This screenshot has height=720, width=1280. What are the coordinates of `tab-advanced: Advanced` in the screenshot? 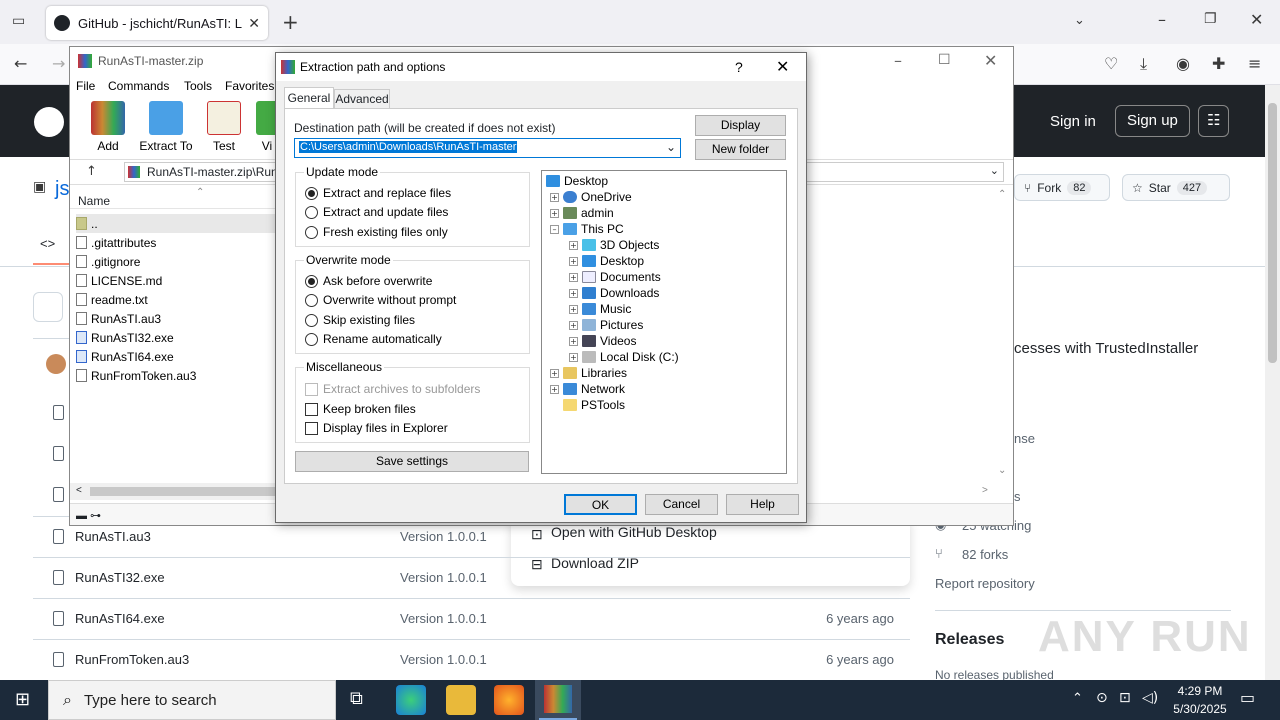 It's located at (362, 99).